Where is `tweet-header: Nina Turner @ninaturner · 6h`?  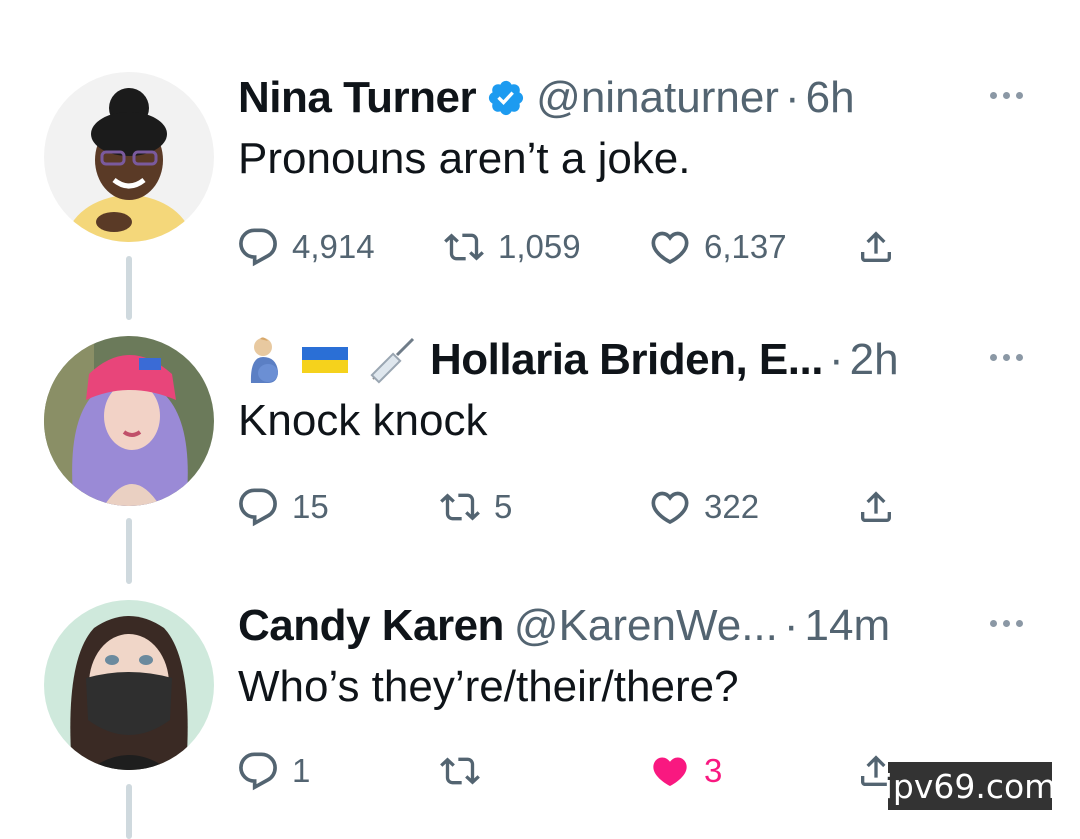
tweet-header: Nina Turner @ninaturner · 6h is located at coordinates (546, 98).